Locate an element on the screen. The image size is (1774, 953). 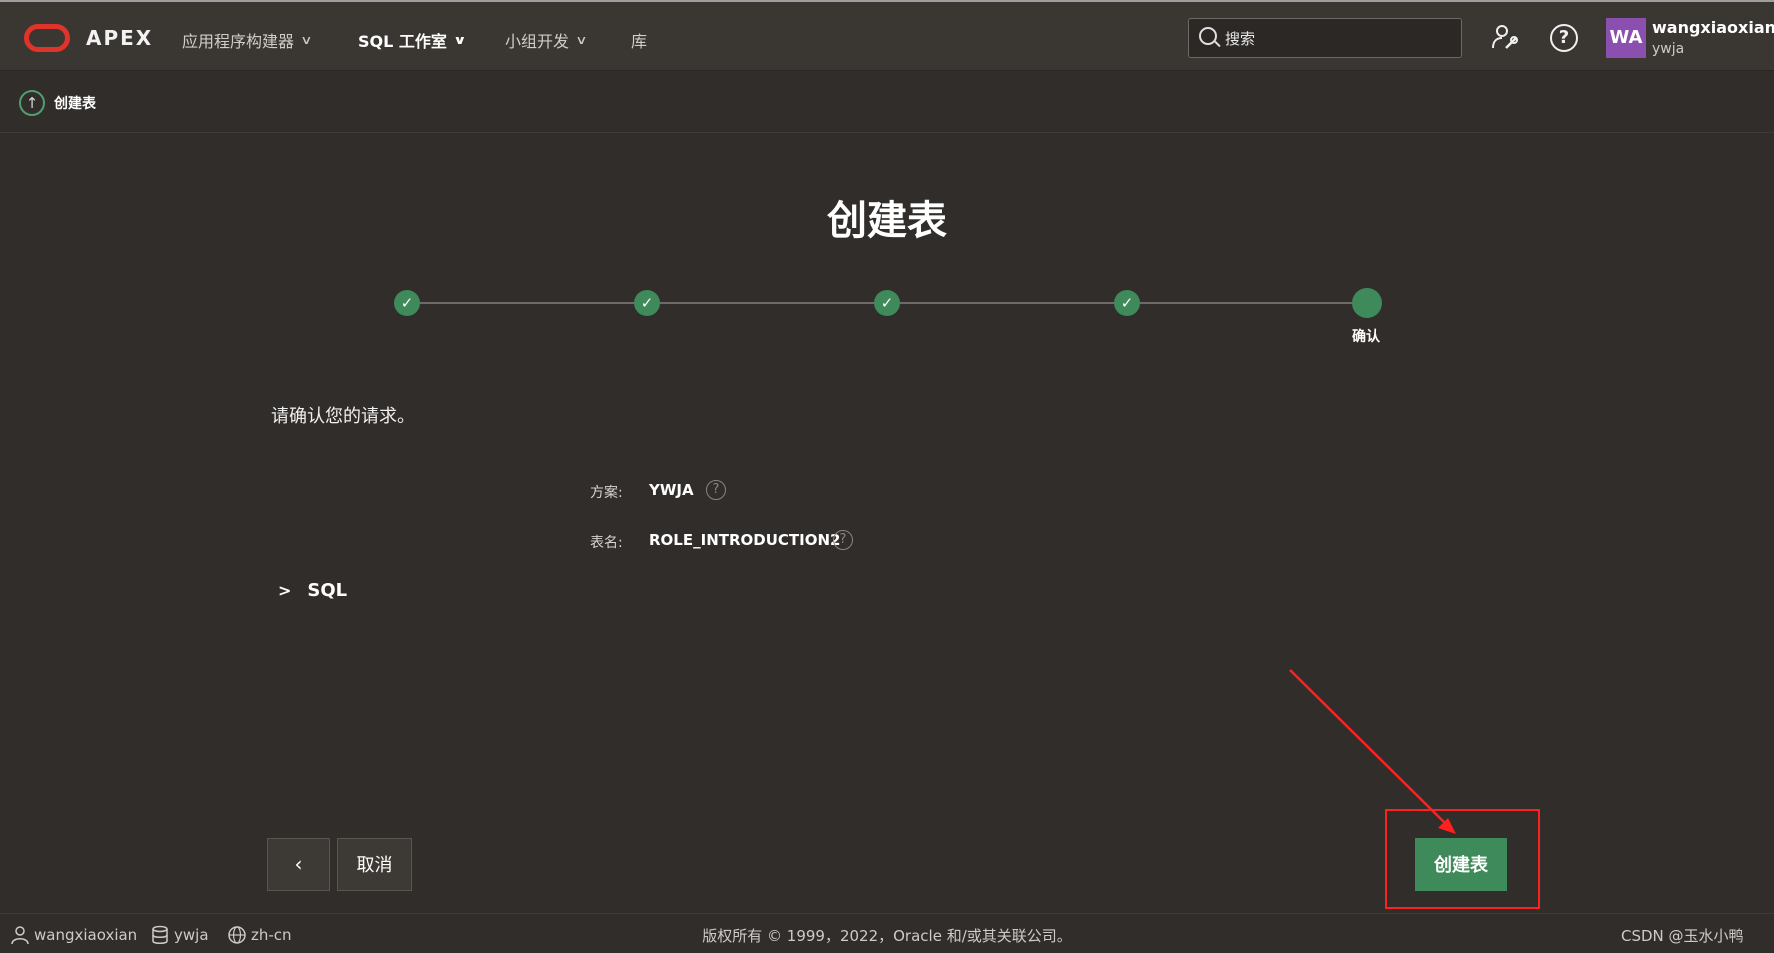
oracle-logo-icon is located at coordinates (47, 38).